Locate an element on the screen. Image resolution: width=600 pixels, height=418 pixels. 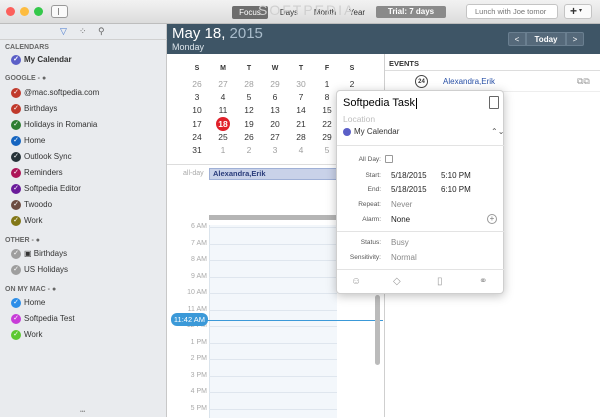
calendar-select: My Calendar is located at coordinates (371, 131).